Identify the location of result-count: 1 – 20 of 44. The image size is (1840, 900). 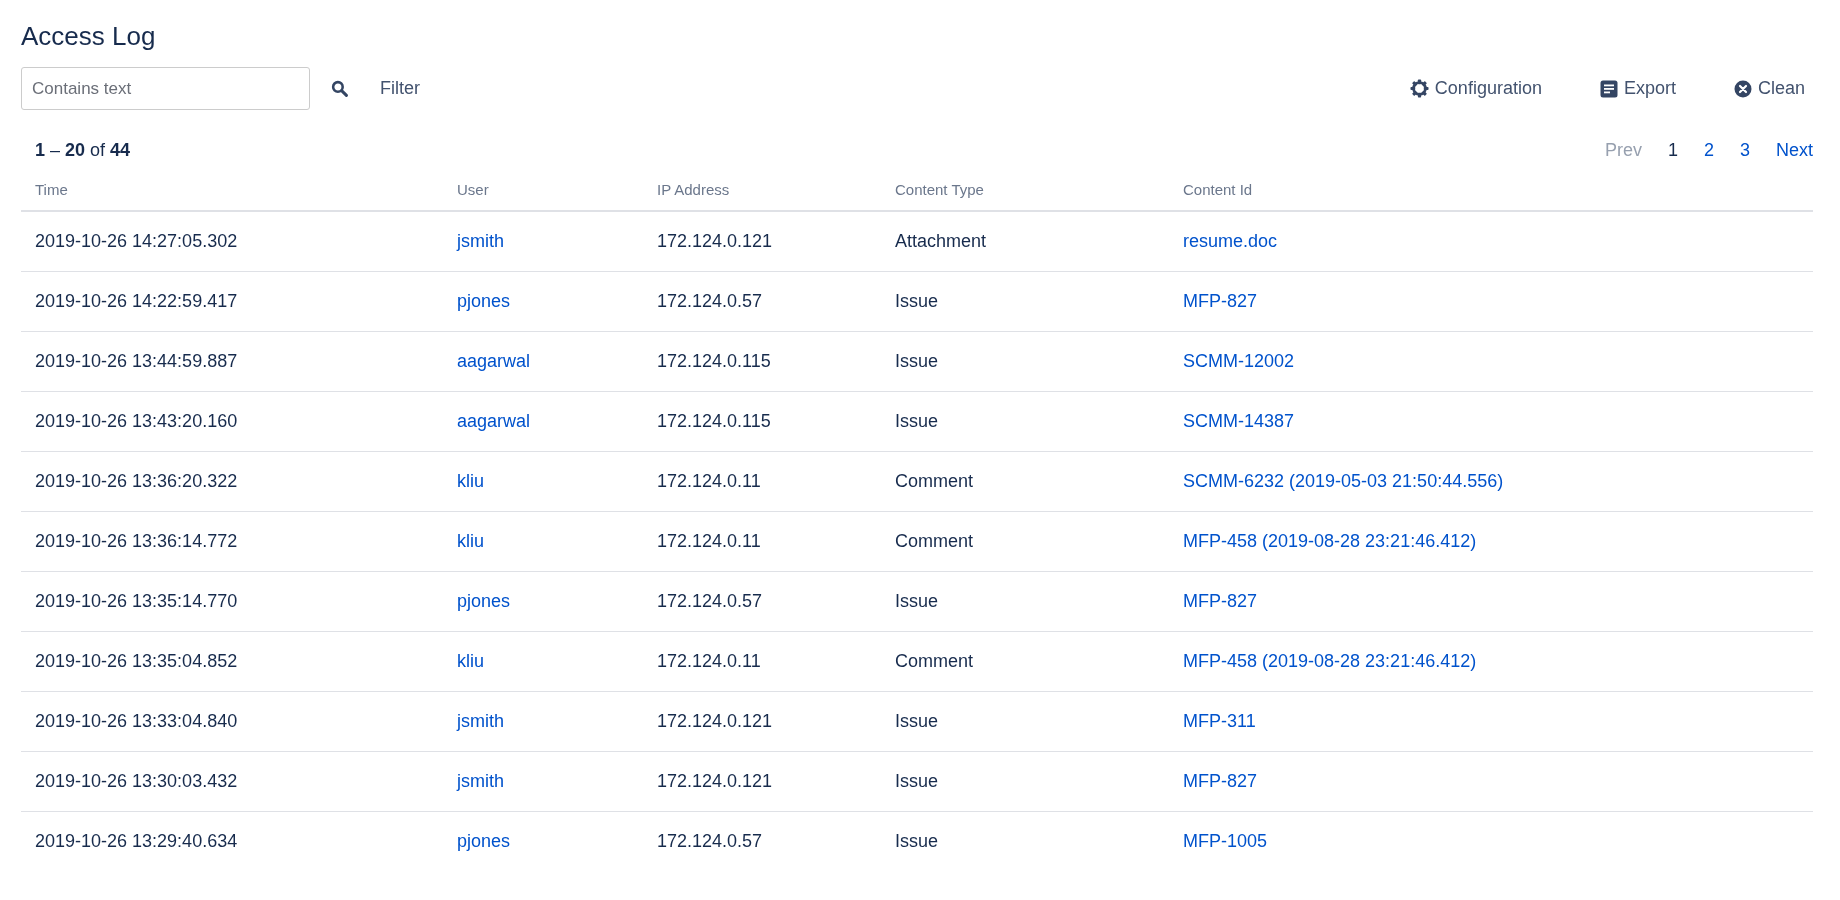
(83, 150).